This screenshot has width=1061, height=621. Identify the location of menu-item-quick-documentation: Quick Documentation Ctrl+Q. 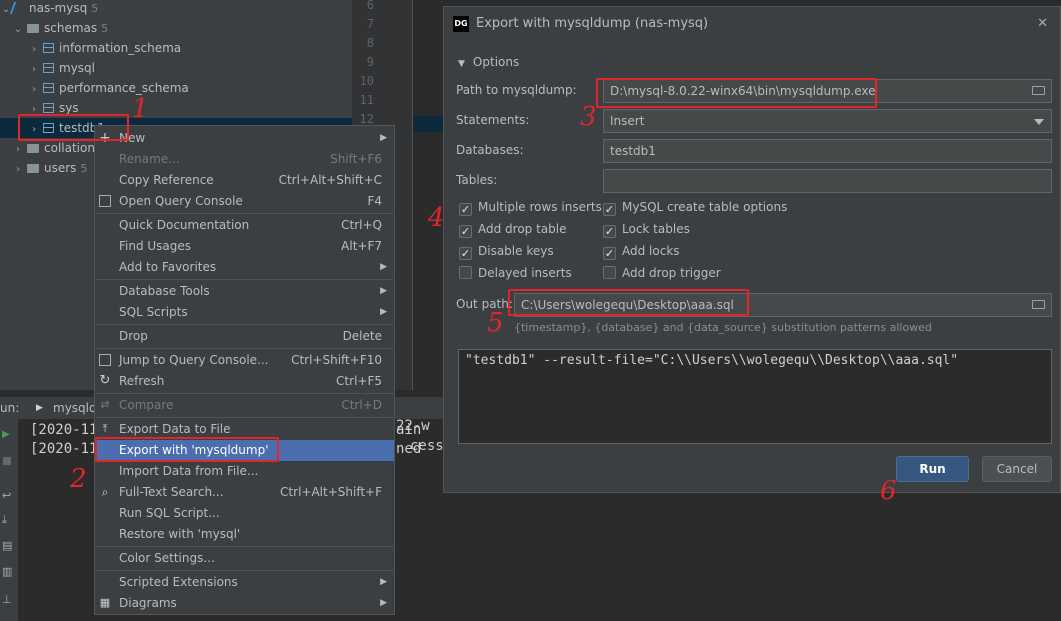
(244, 225).